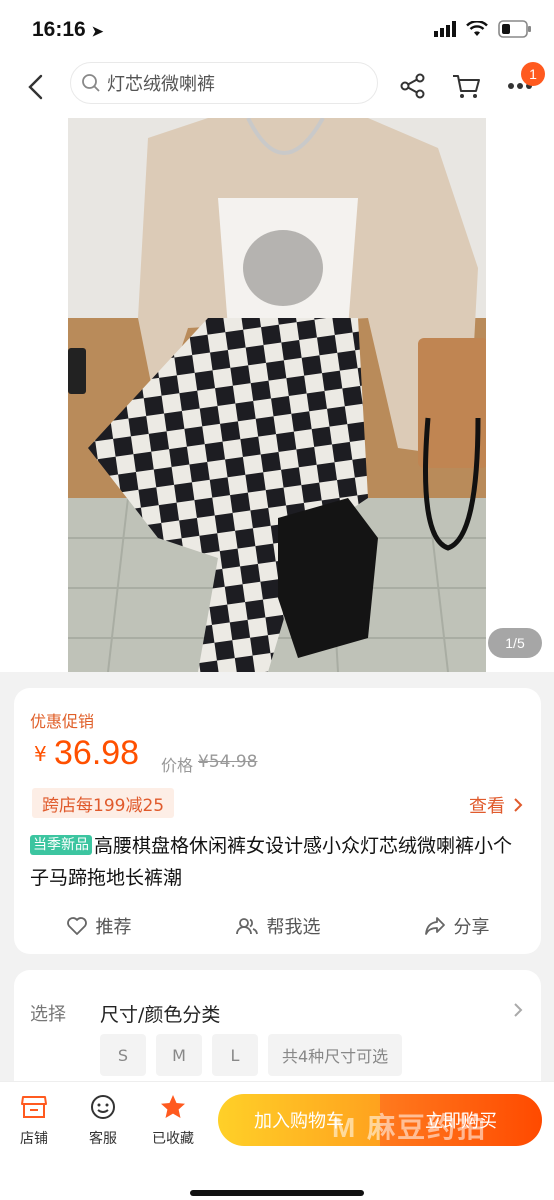 The image size is (554, 1200). Describe the element at coordinates (91, 83) in the screenshot. I see `search-icon` at that location.